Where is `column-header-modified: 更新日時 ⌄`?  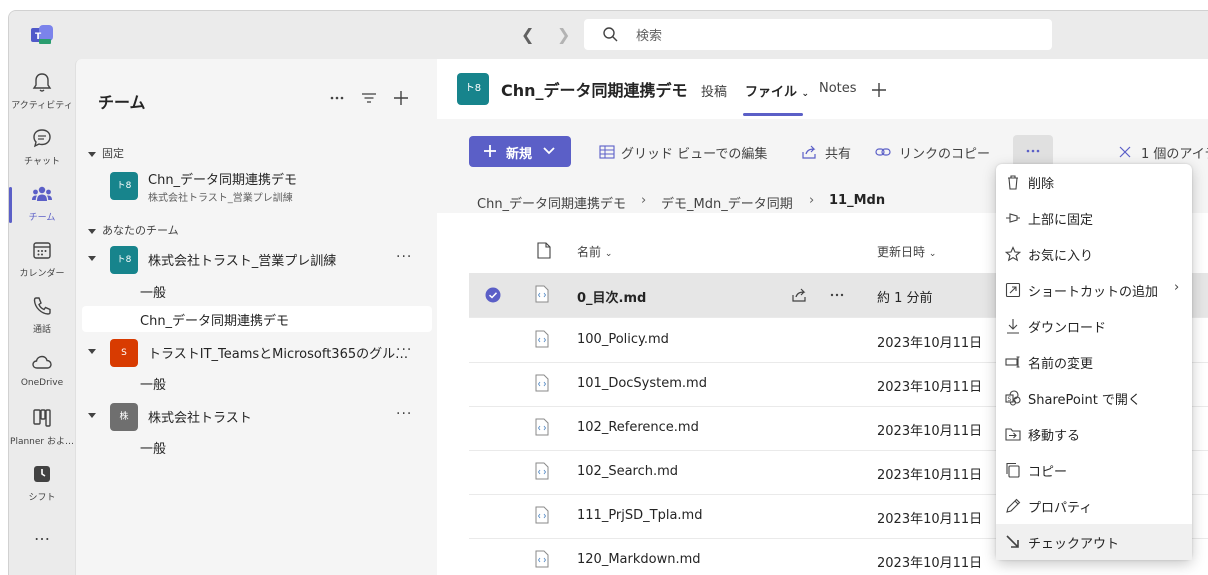
column-header-modified: 更新日時 ⌄ is located at coordinates (906, 251).